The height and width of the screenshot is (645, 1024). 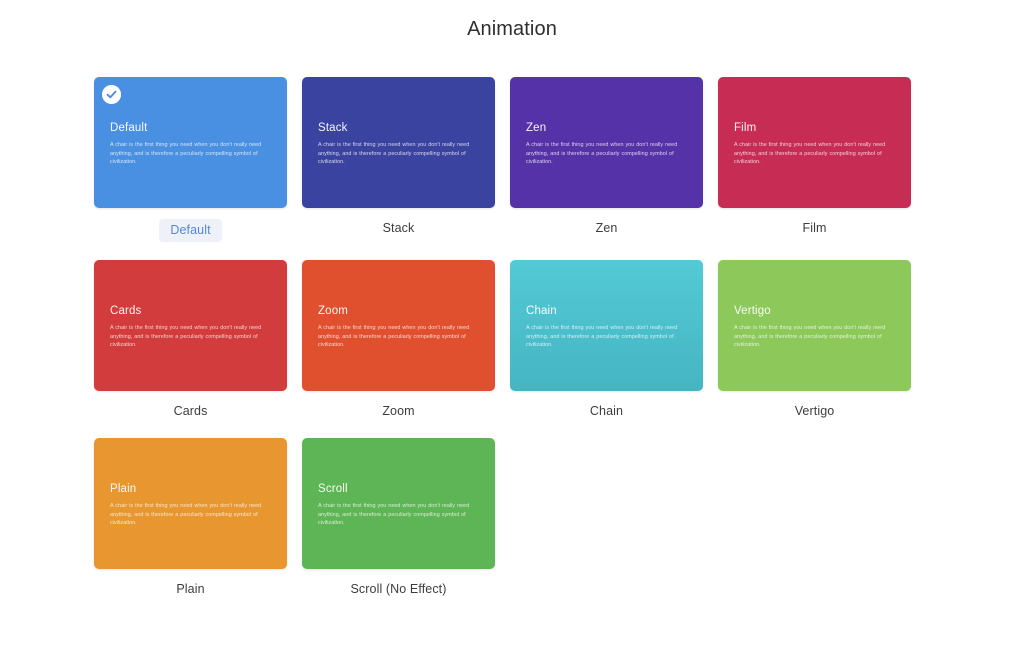 What do you see at coordinates (111, 94) in the screenshot?
I see `check-circle-icon` at bounding box center [111, 94].